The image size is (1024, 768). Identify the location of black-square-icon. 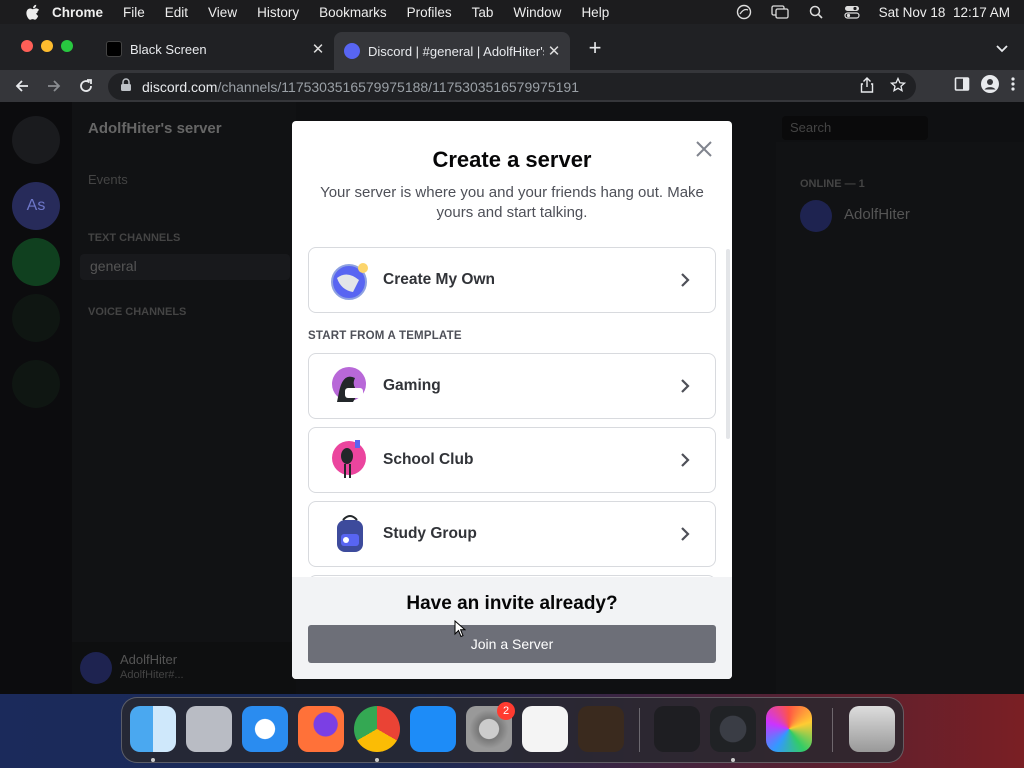
(114, 49).